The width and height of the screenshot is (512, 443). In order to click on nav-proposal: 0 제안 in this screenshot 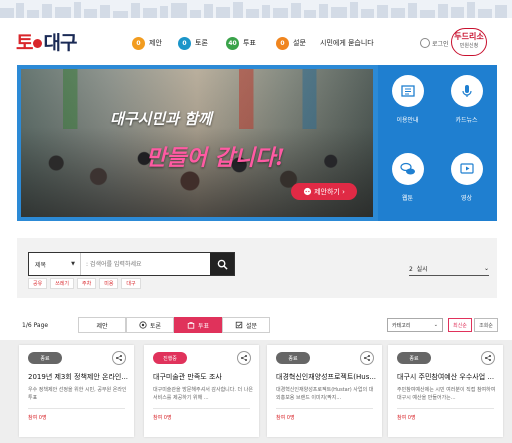, I will do `click(147, 43)`.